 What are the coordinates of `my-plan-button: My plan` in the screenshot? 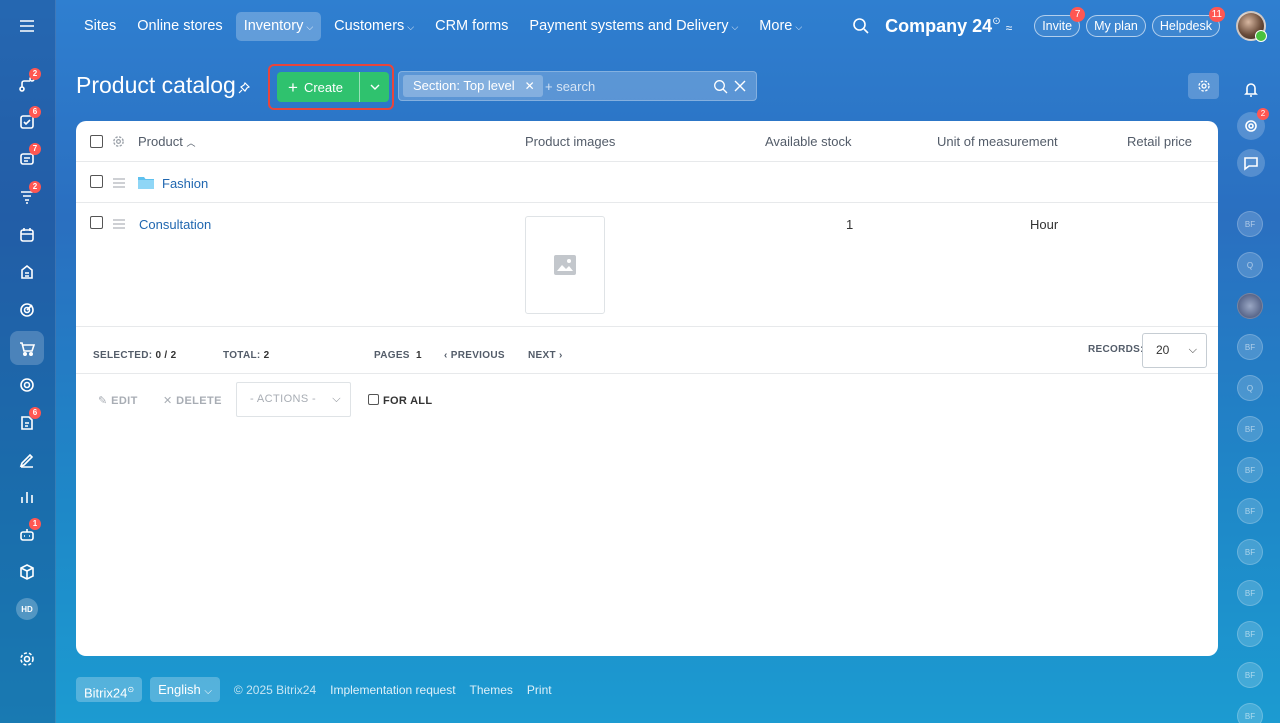 It's located at (1116, 26).